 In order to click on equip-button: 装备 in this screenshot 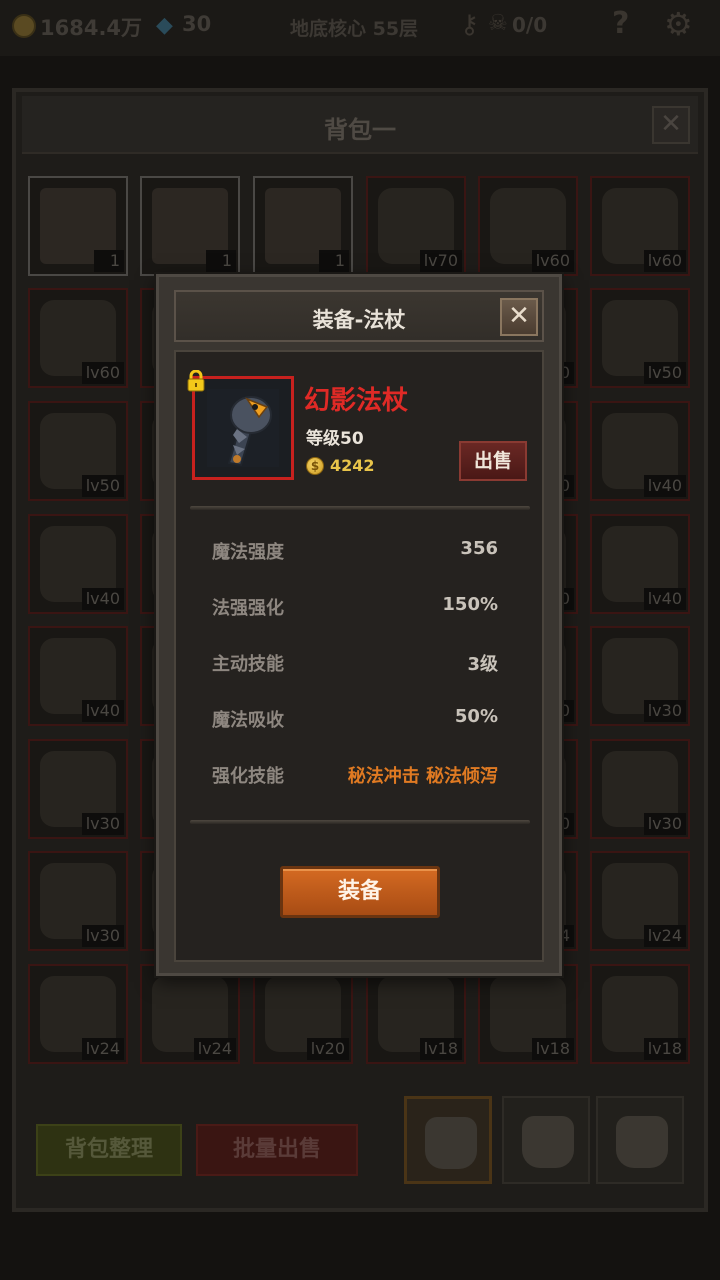, I will do `click(360, 892)`.